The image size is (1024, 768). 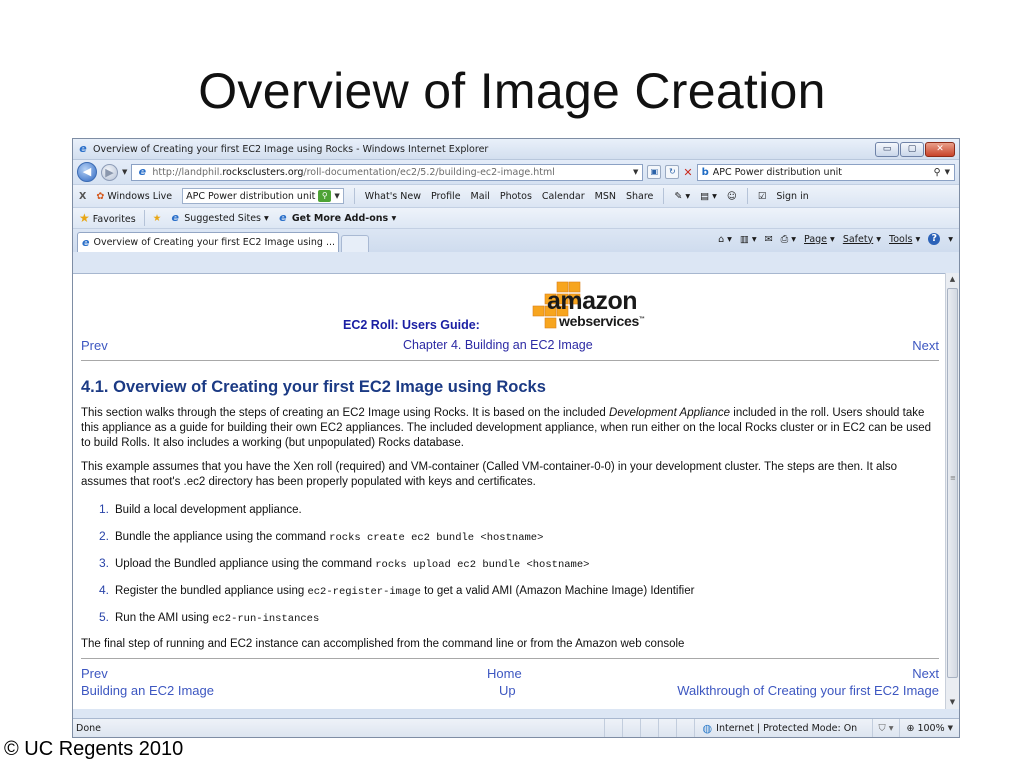 What do you see at coordinates (507, 690) in the screenshot?
I see `footer-up-link: Up` at bounding box center [507, 690].